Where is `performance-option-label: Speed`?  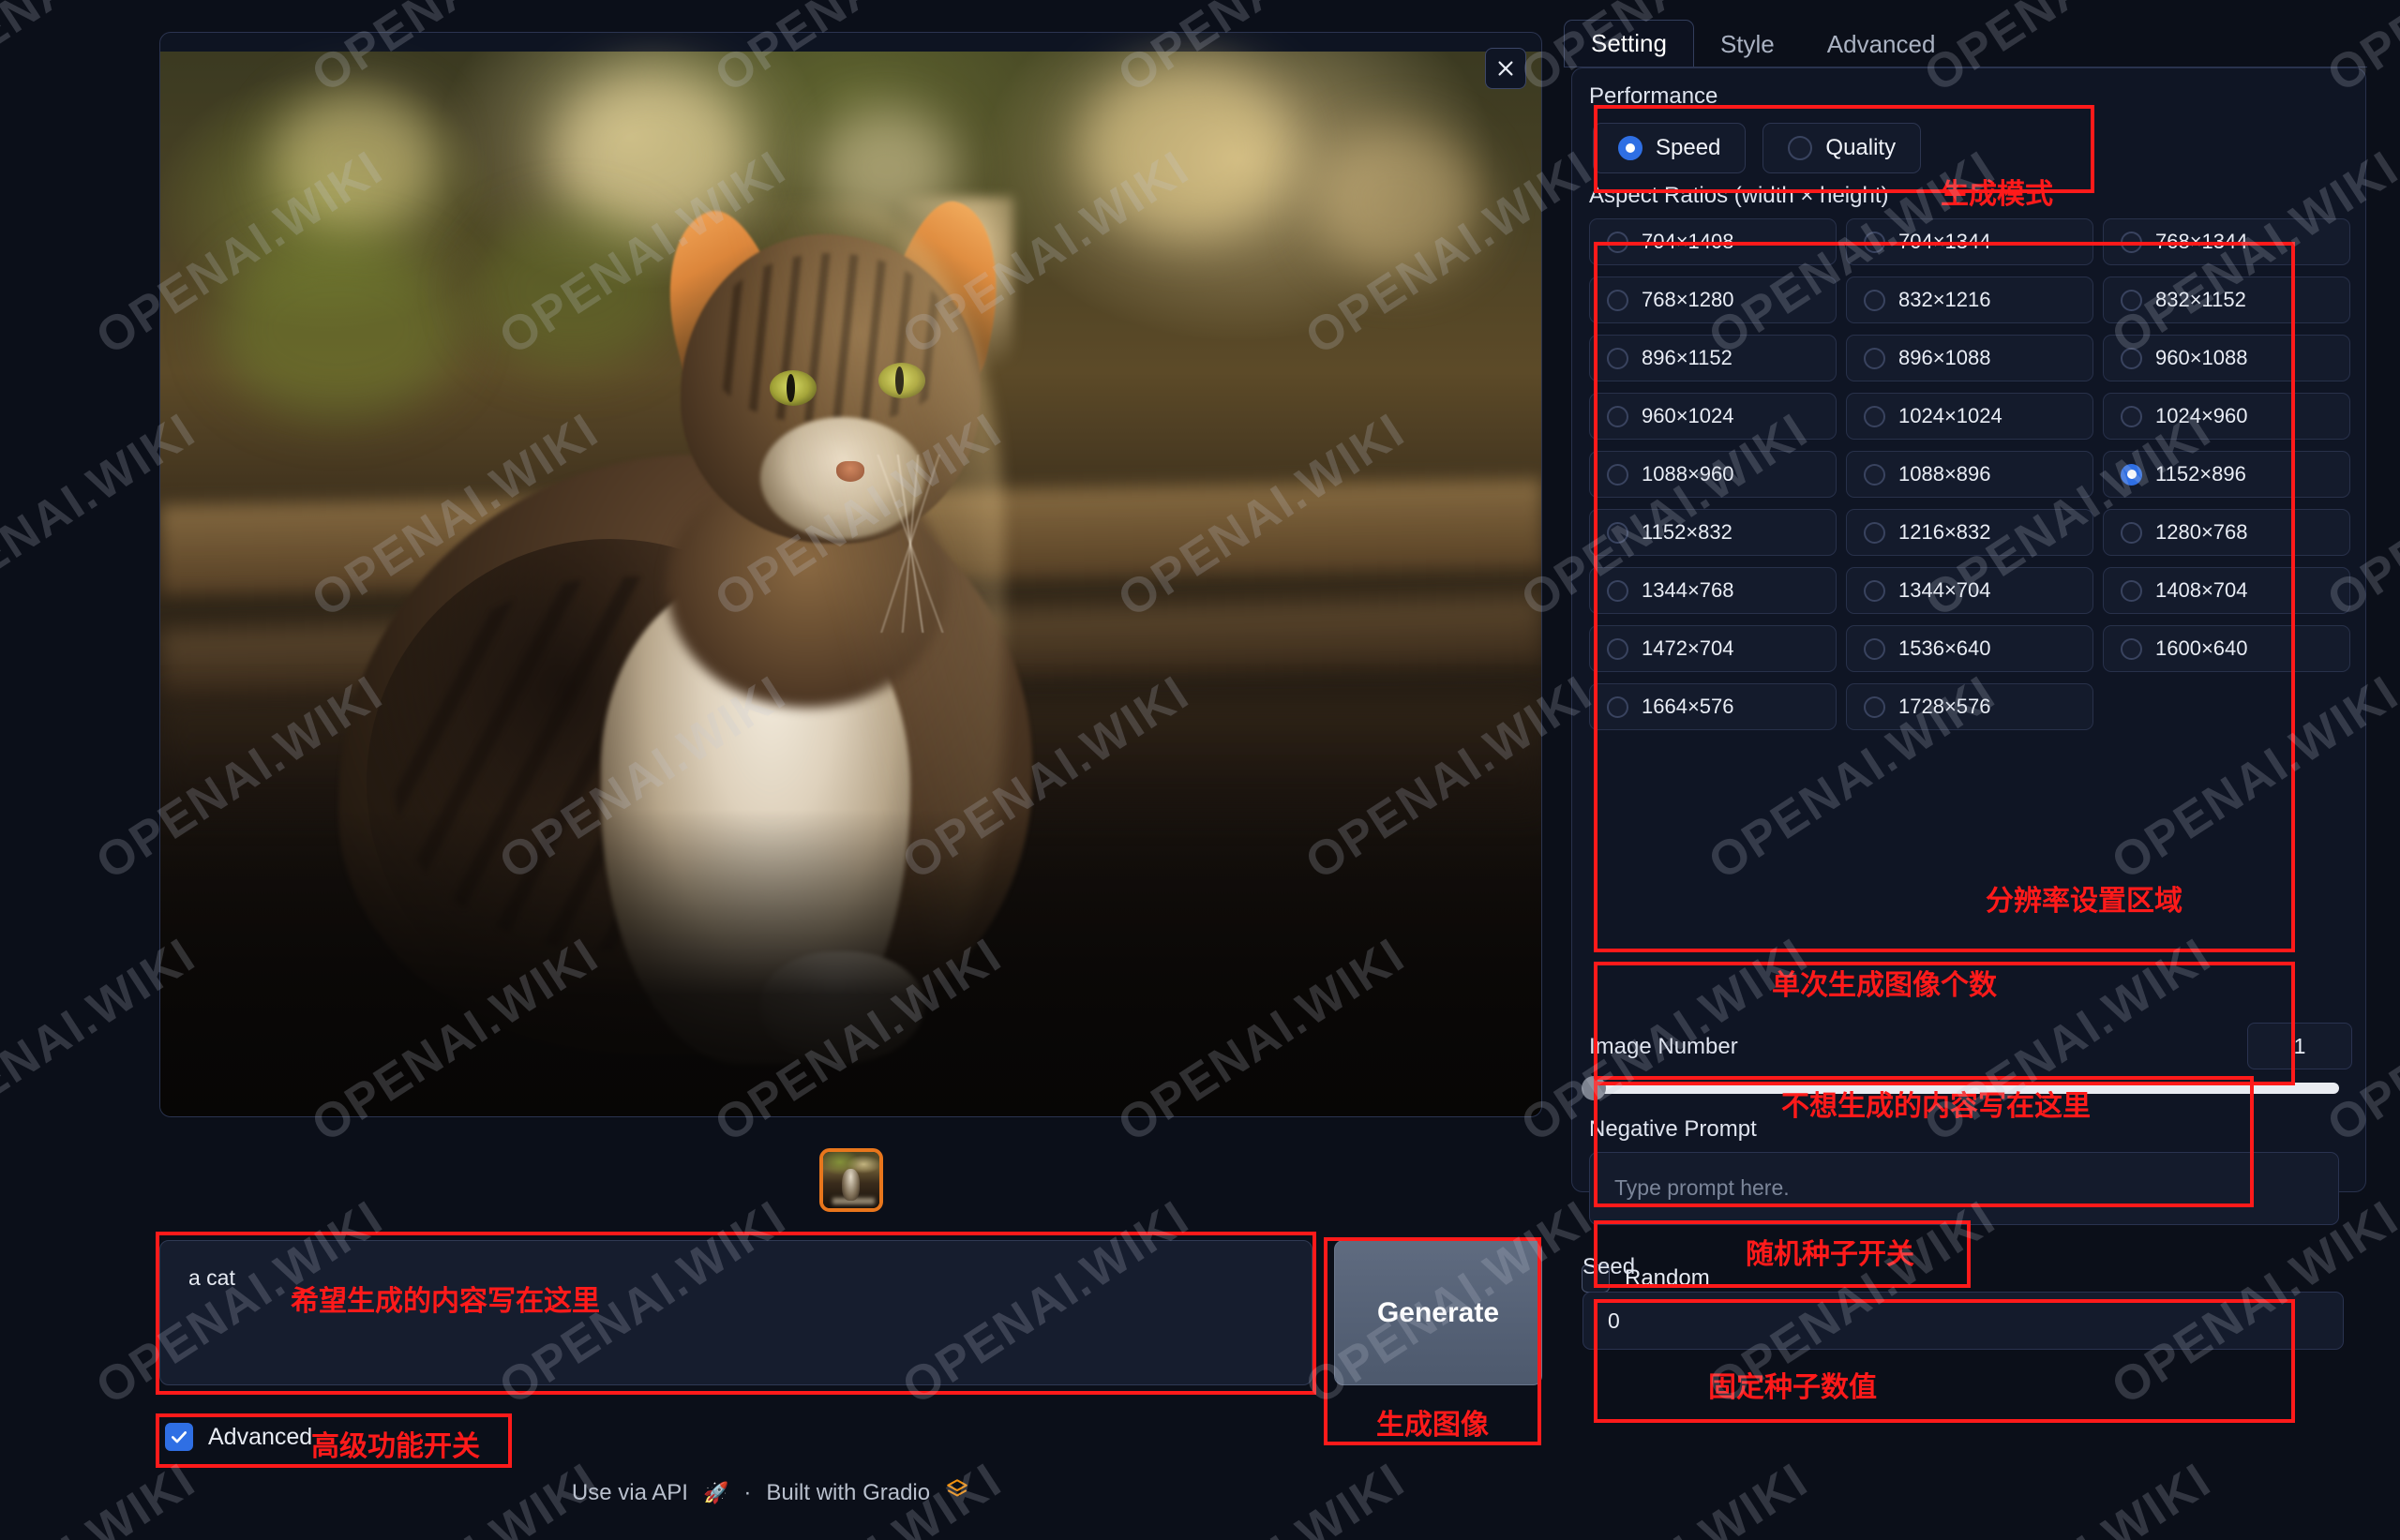 performance-option-label: Speed is located at coordinates (1688, 147).